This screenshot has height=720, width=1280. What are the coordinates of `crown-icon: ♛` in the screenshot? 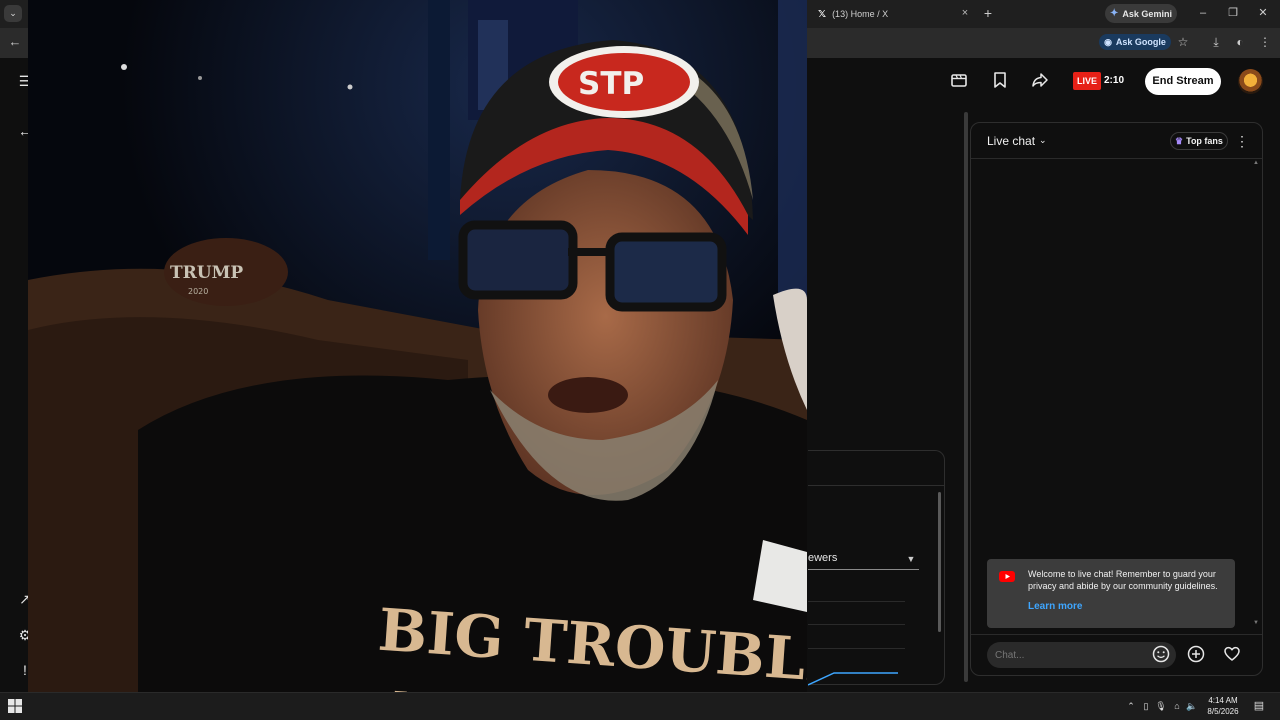 It's located at (1179, 140).